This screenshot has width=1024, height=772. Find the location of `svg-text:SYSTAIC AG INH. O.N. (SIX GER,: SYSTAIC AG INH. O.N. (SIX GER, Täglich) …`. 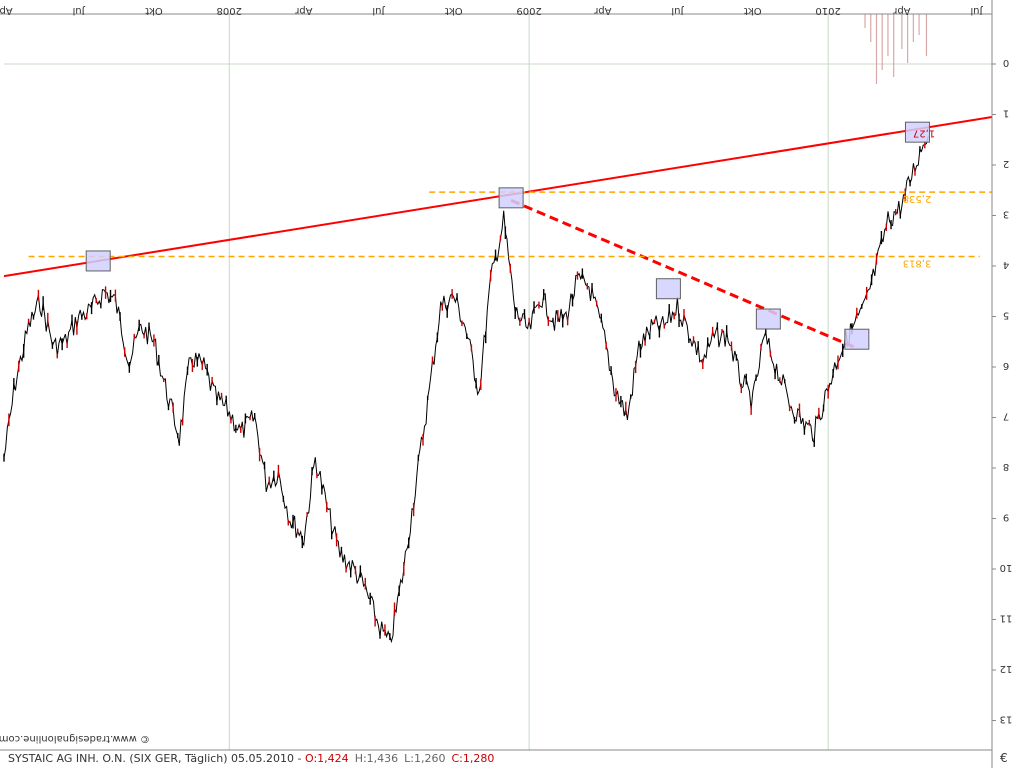

svg-text:SYSTAIC AG INH. O.N. (SIX GER,: SYSTAIC AG INH. O.N. (SIX GER, Täglich) … is located at coordinates (251, 758).